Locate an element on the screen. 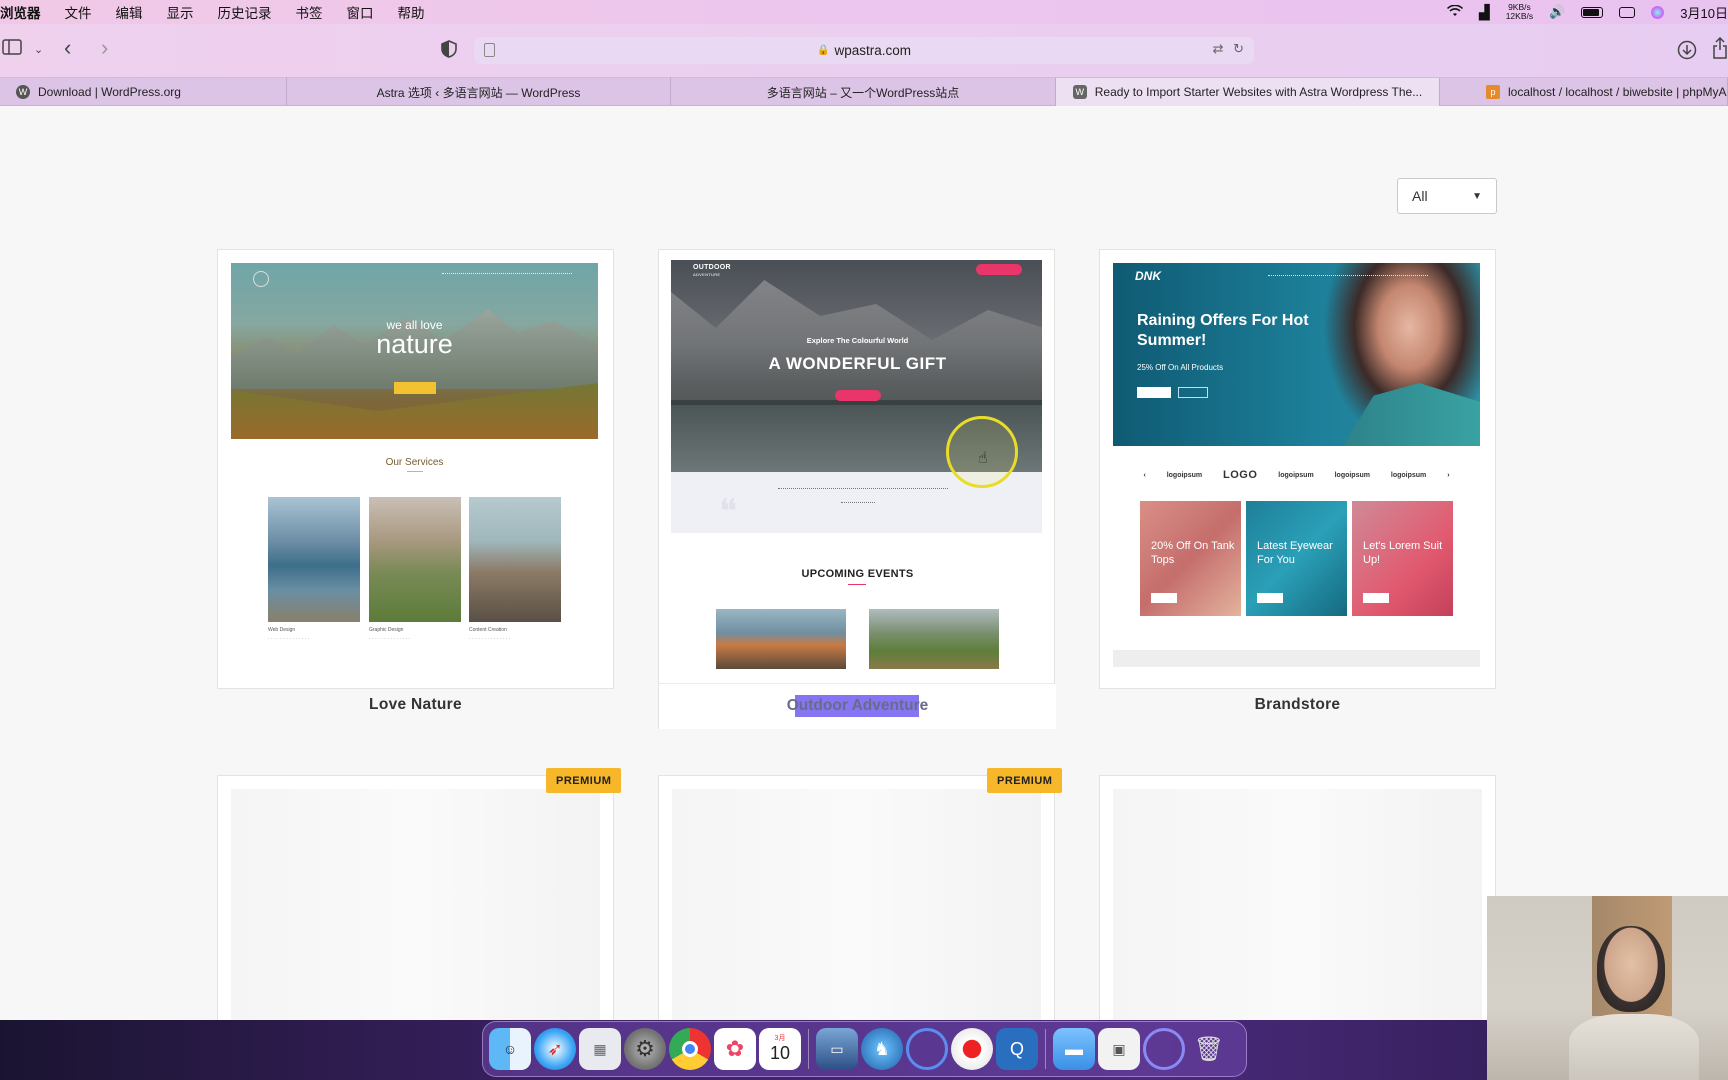  clock-date: 3月10日 is located at coordinates (1704, 12).